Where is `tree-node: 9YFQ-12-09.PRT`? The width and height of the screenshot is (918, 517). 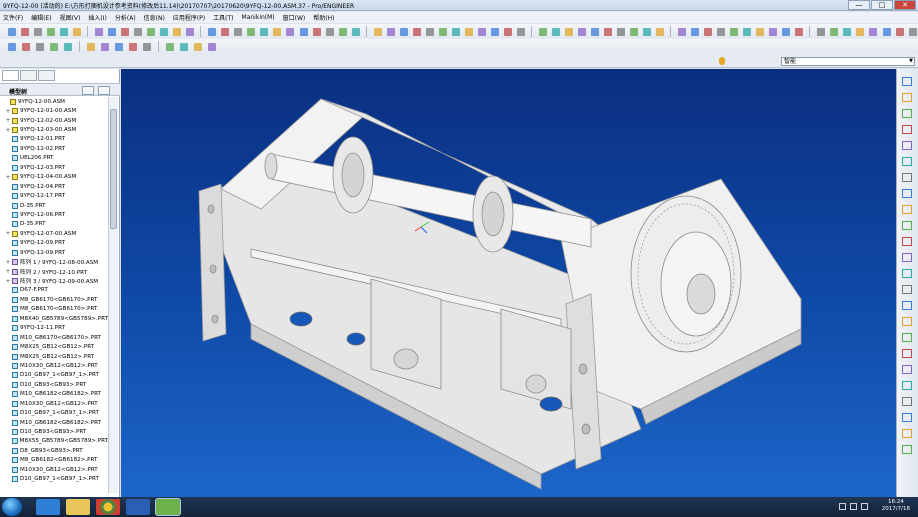
tree-node: 9YFQ-12-09.PRT is located at coordinates (54, 243).